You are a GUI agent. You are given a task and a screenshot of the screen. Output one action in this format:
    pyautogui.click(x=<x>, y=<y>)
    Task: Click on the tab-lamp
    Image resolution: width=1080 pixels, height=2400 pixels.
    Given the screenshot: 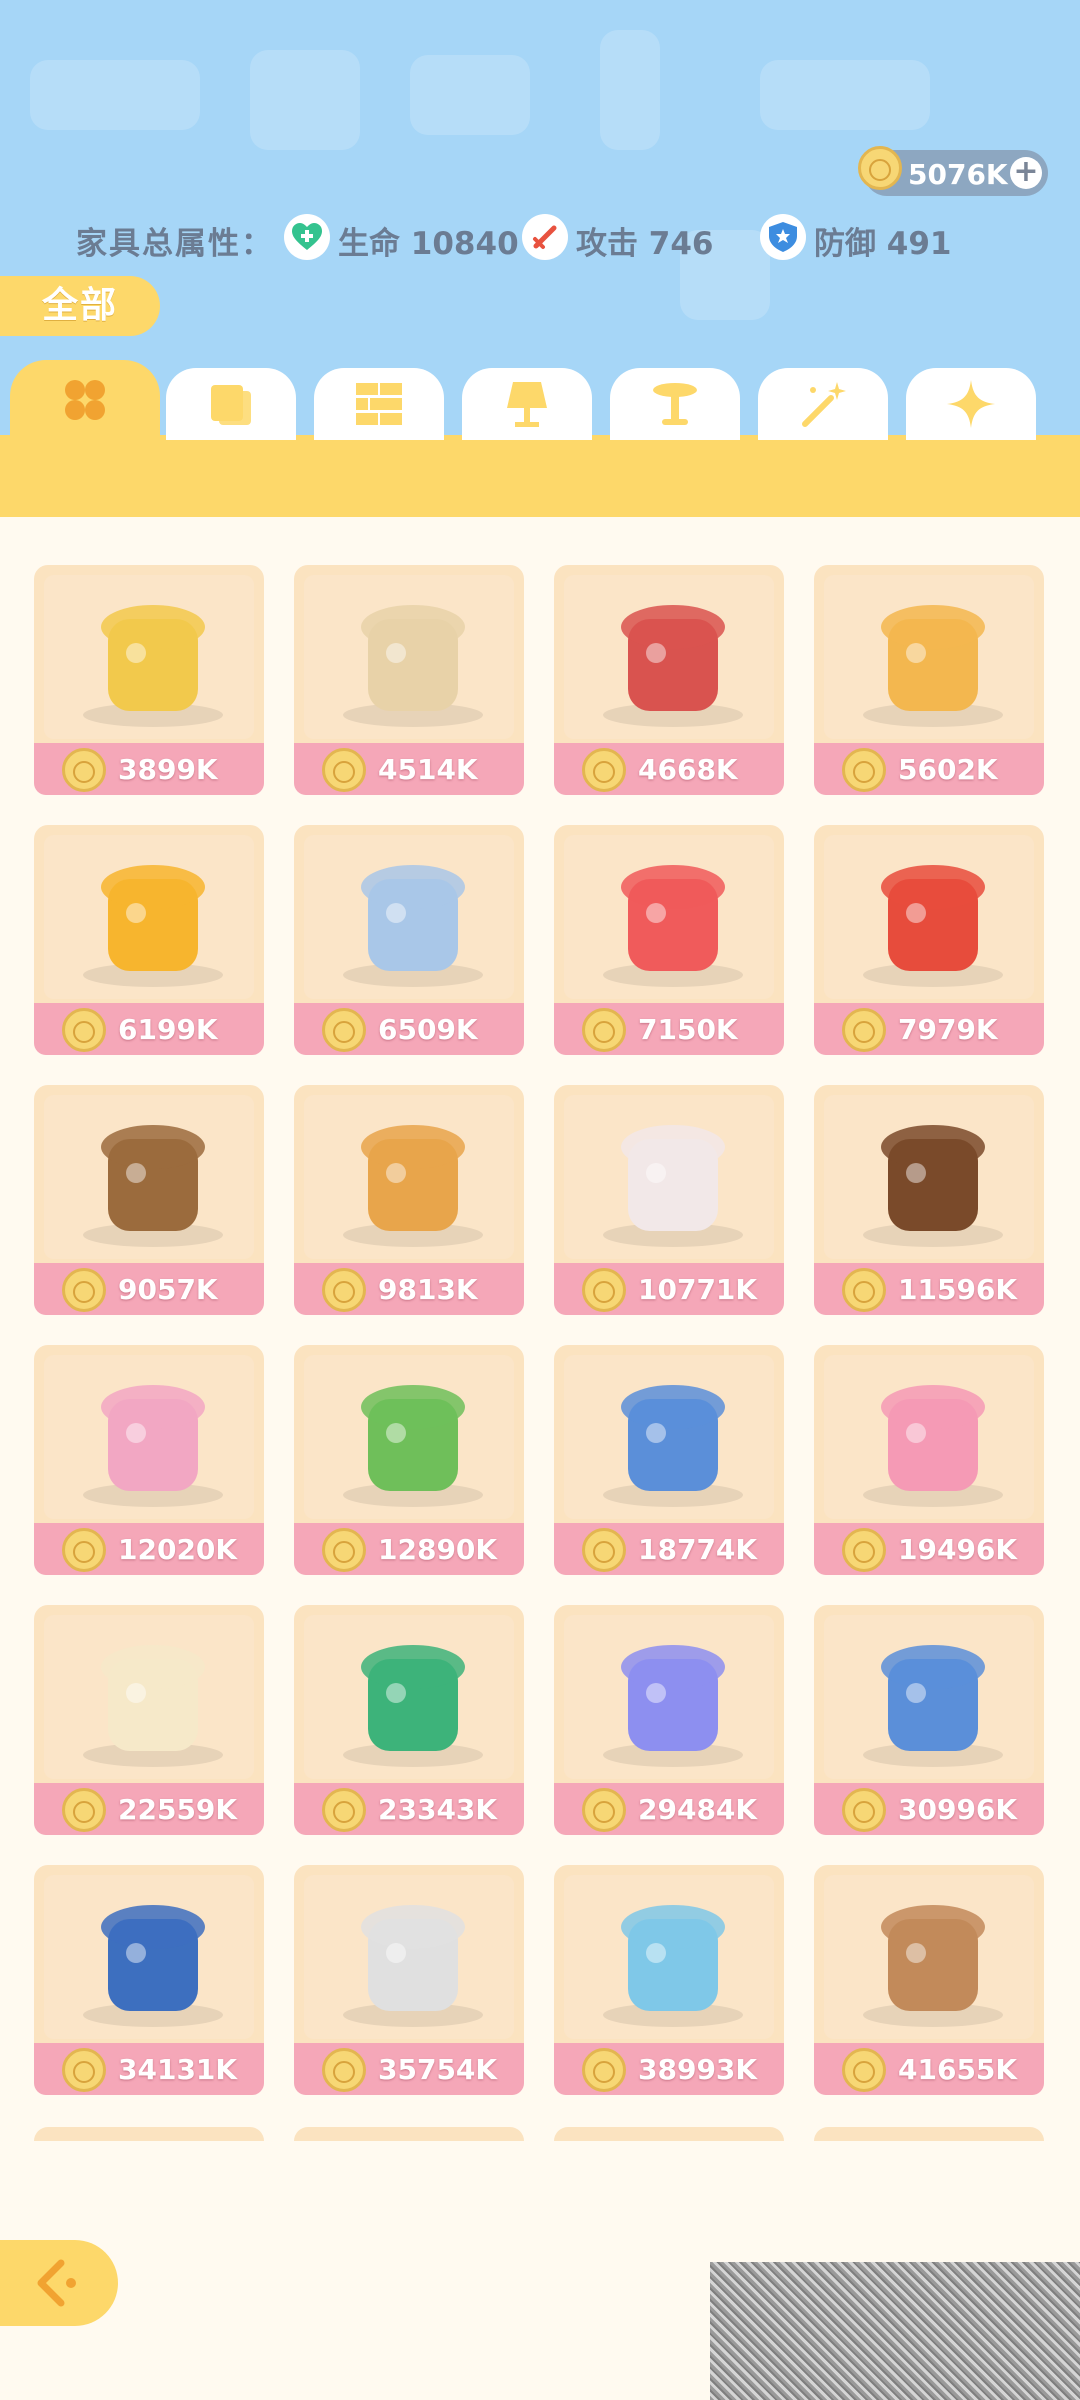 What is the action you would take?
    pyautogui.click(x=527, y=404)
    